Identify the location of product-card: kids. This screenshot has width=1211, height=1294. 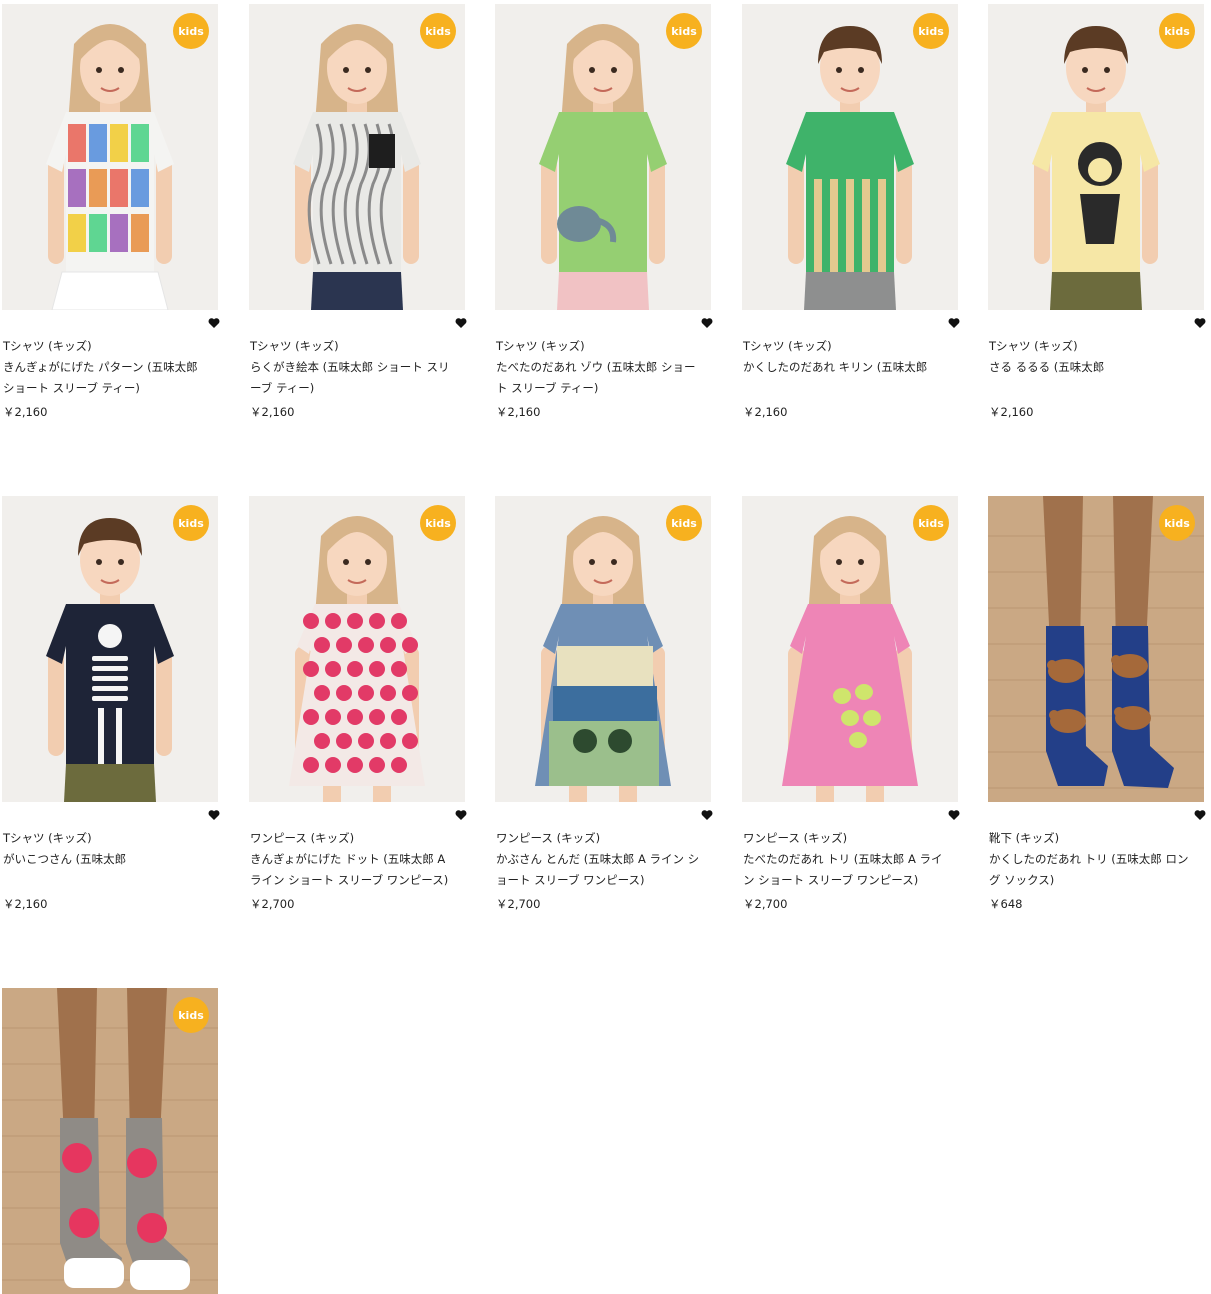
(111, 1141).